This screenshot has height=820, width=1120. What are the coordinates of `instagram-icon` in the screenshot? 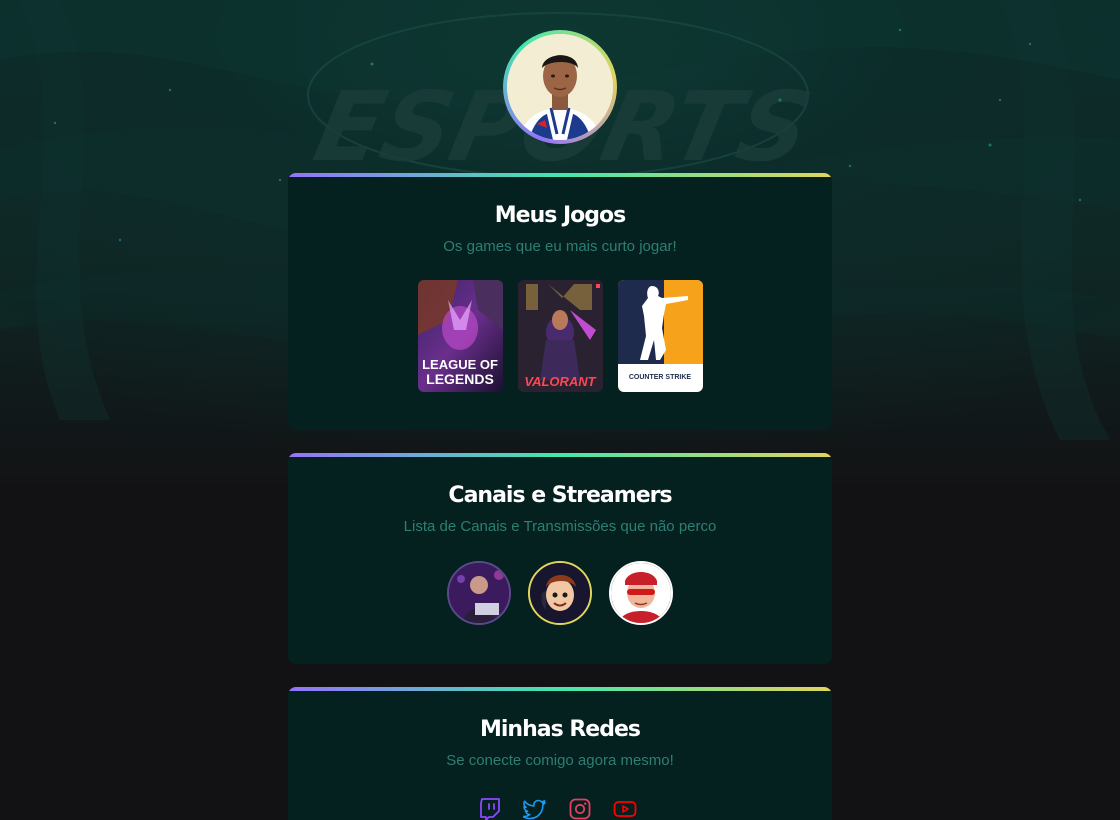 It's located at (580, 808).